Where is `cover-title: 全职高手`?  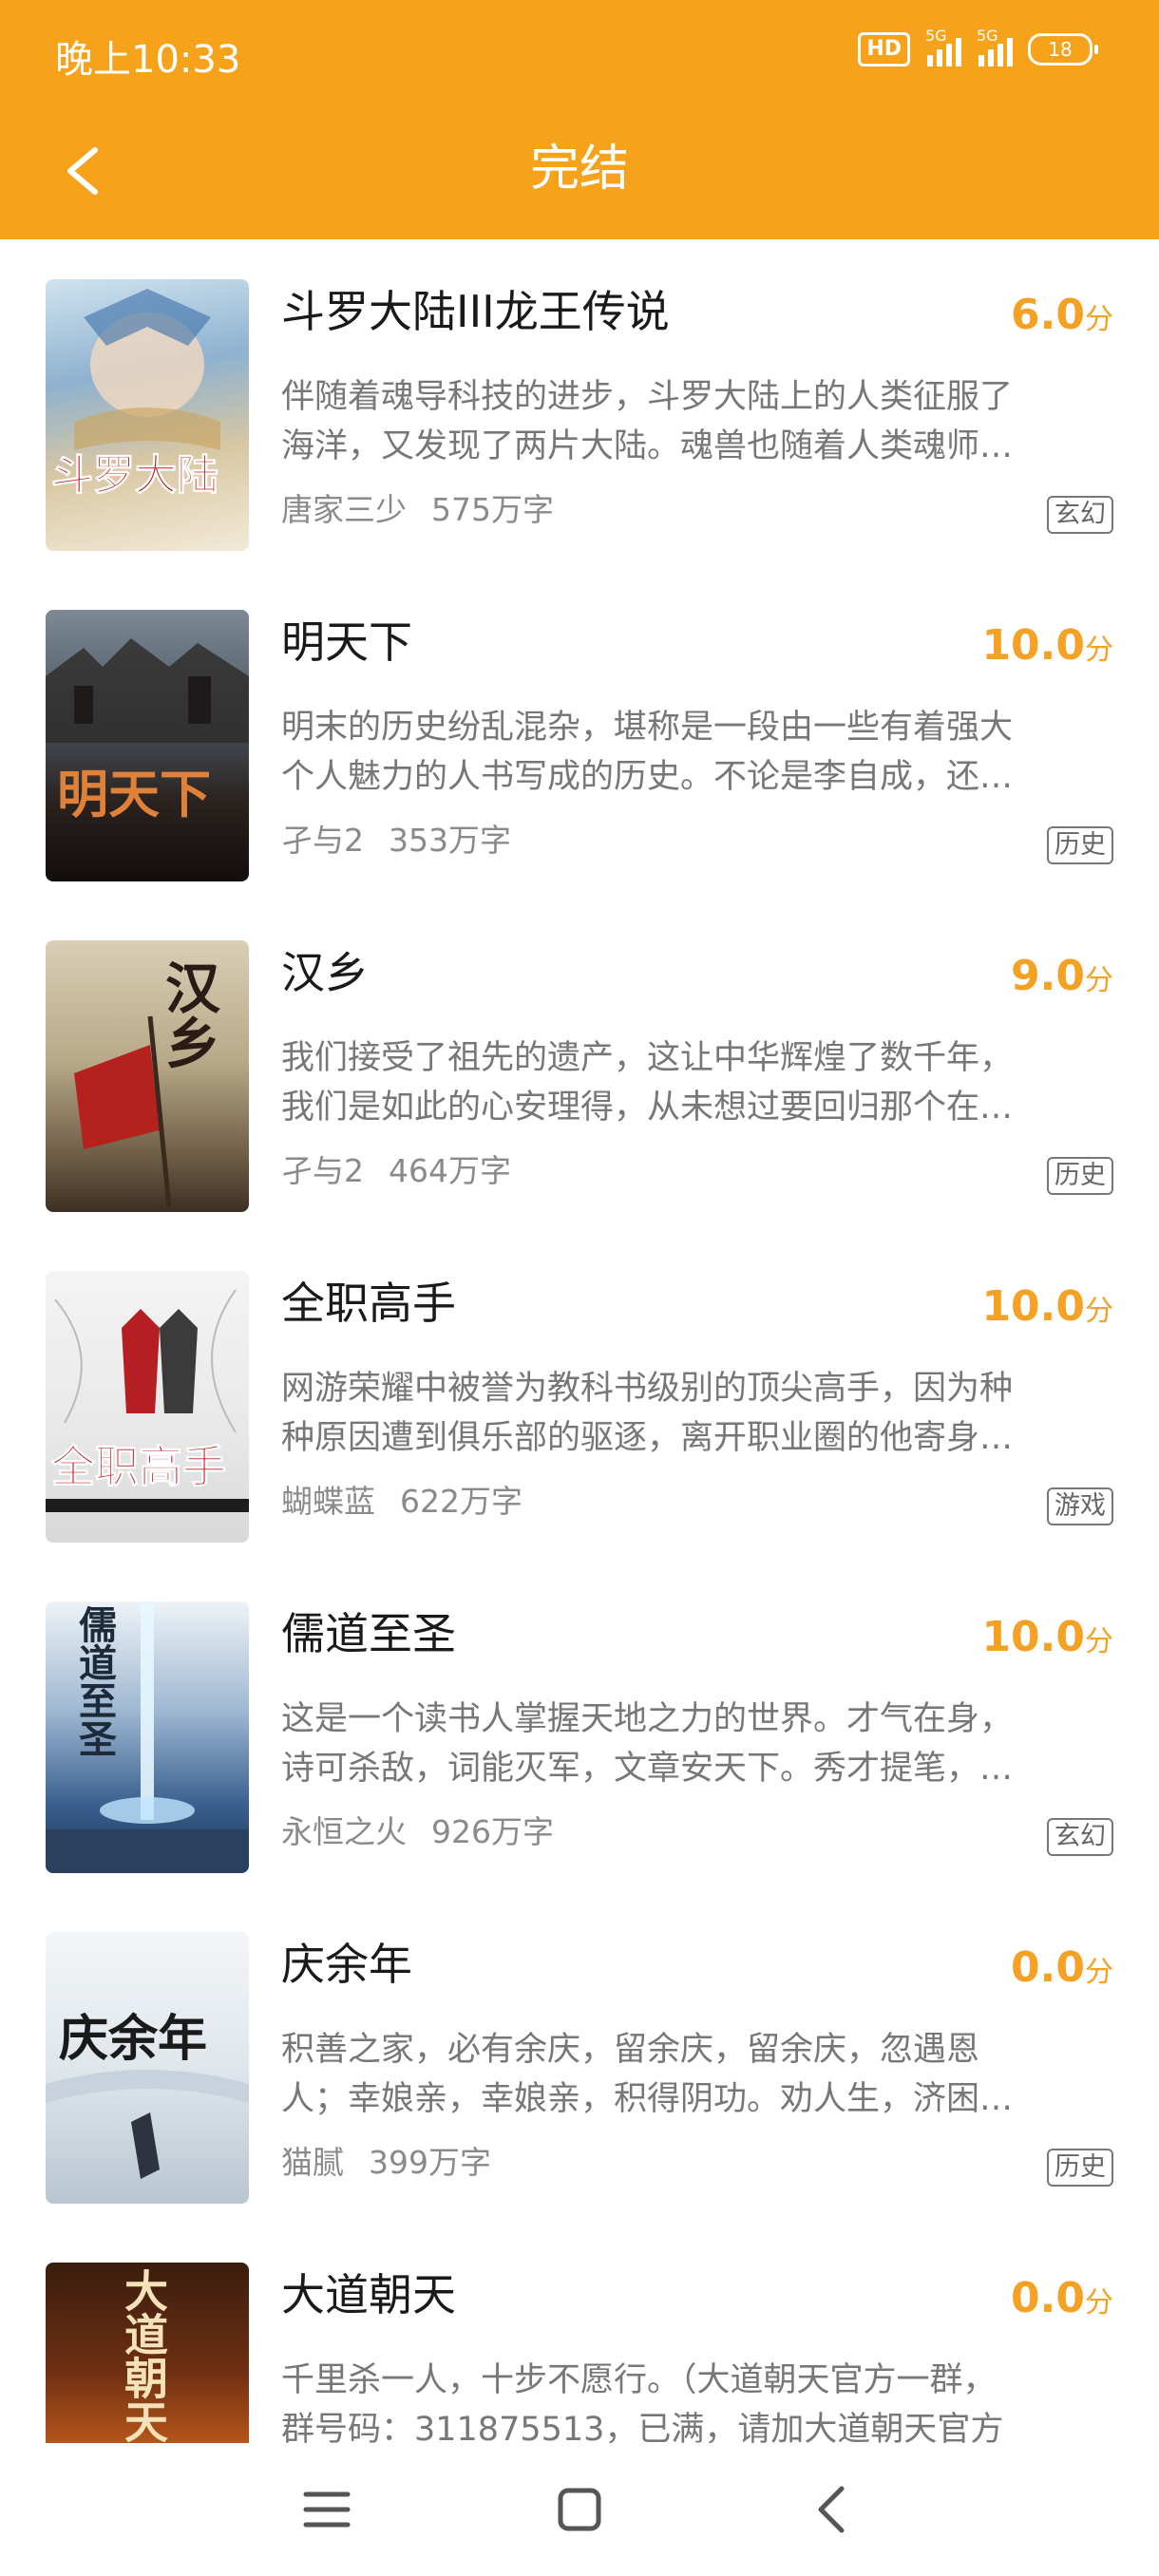 cover-title: 全职高手 is located at coordinates (139, 1467).